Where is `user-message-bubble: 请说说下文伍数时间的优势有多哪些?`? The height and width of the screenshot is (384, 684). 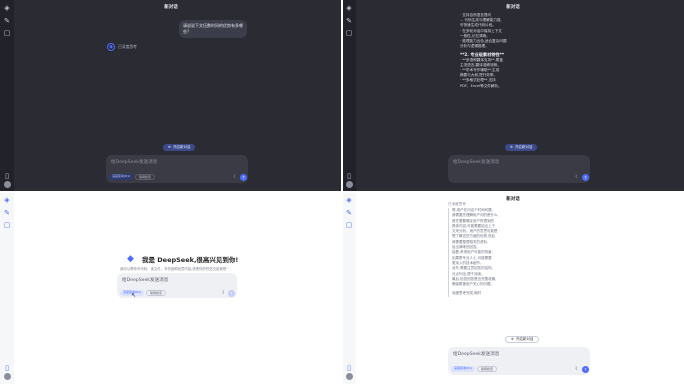 user-message-bubble: 请说说下文伍数时间的优势有多哪些? is located at coordinates (213, 29).